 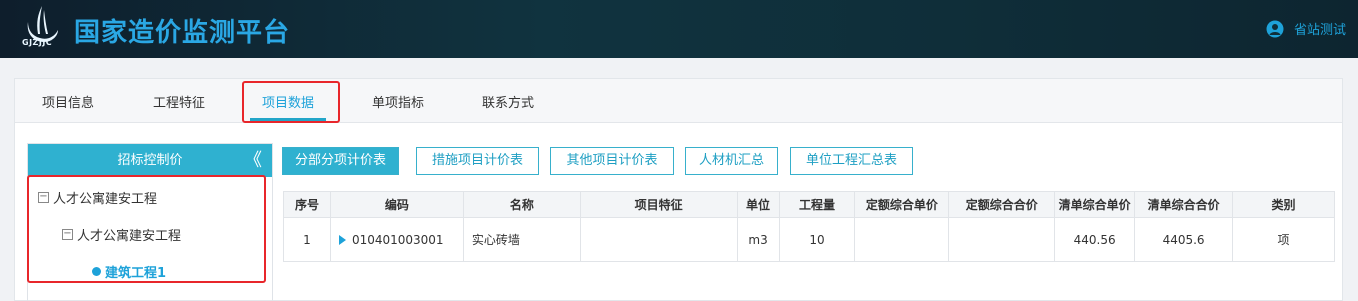 What do you see at coordinates (1095, 204) in the screenshot?
I see `column-header: 清单综合单价` at bounding box center [1095, 204].